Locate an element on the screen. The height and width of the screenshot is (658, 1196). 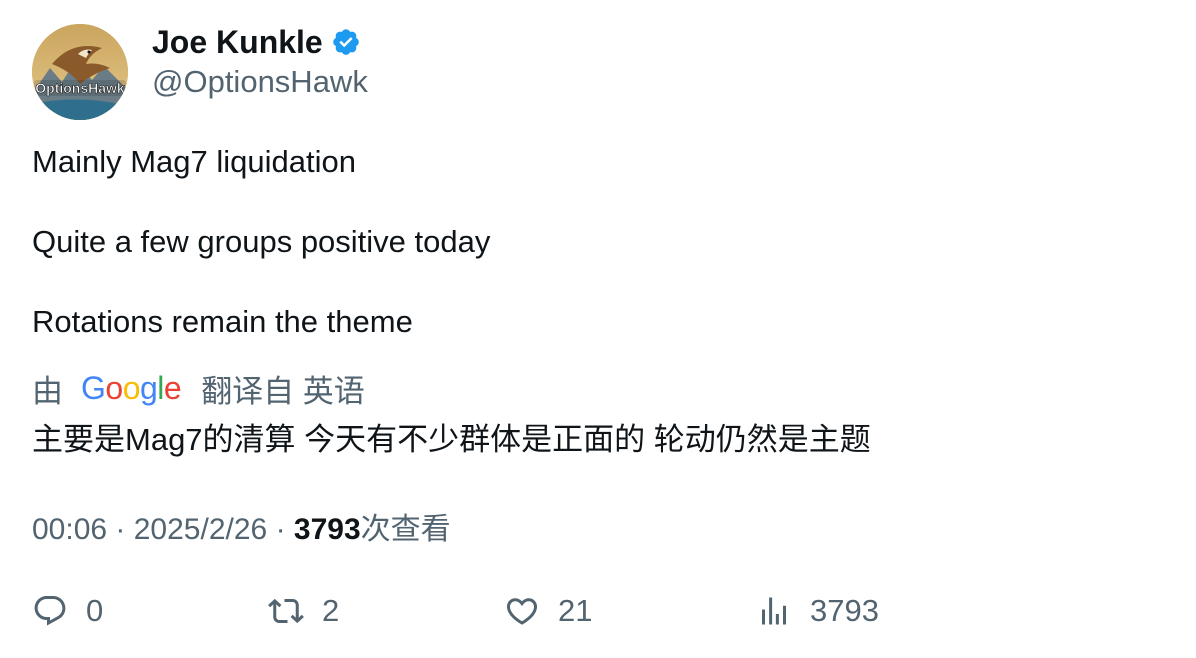
hawk-logo-image: OptionsHawk is located at coordinates (80, 72).